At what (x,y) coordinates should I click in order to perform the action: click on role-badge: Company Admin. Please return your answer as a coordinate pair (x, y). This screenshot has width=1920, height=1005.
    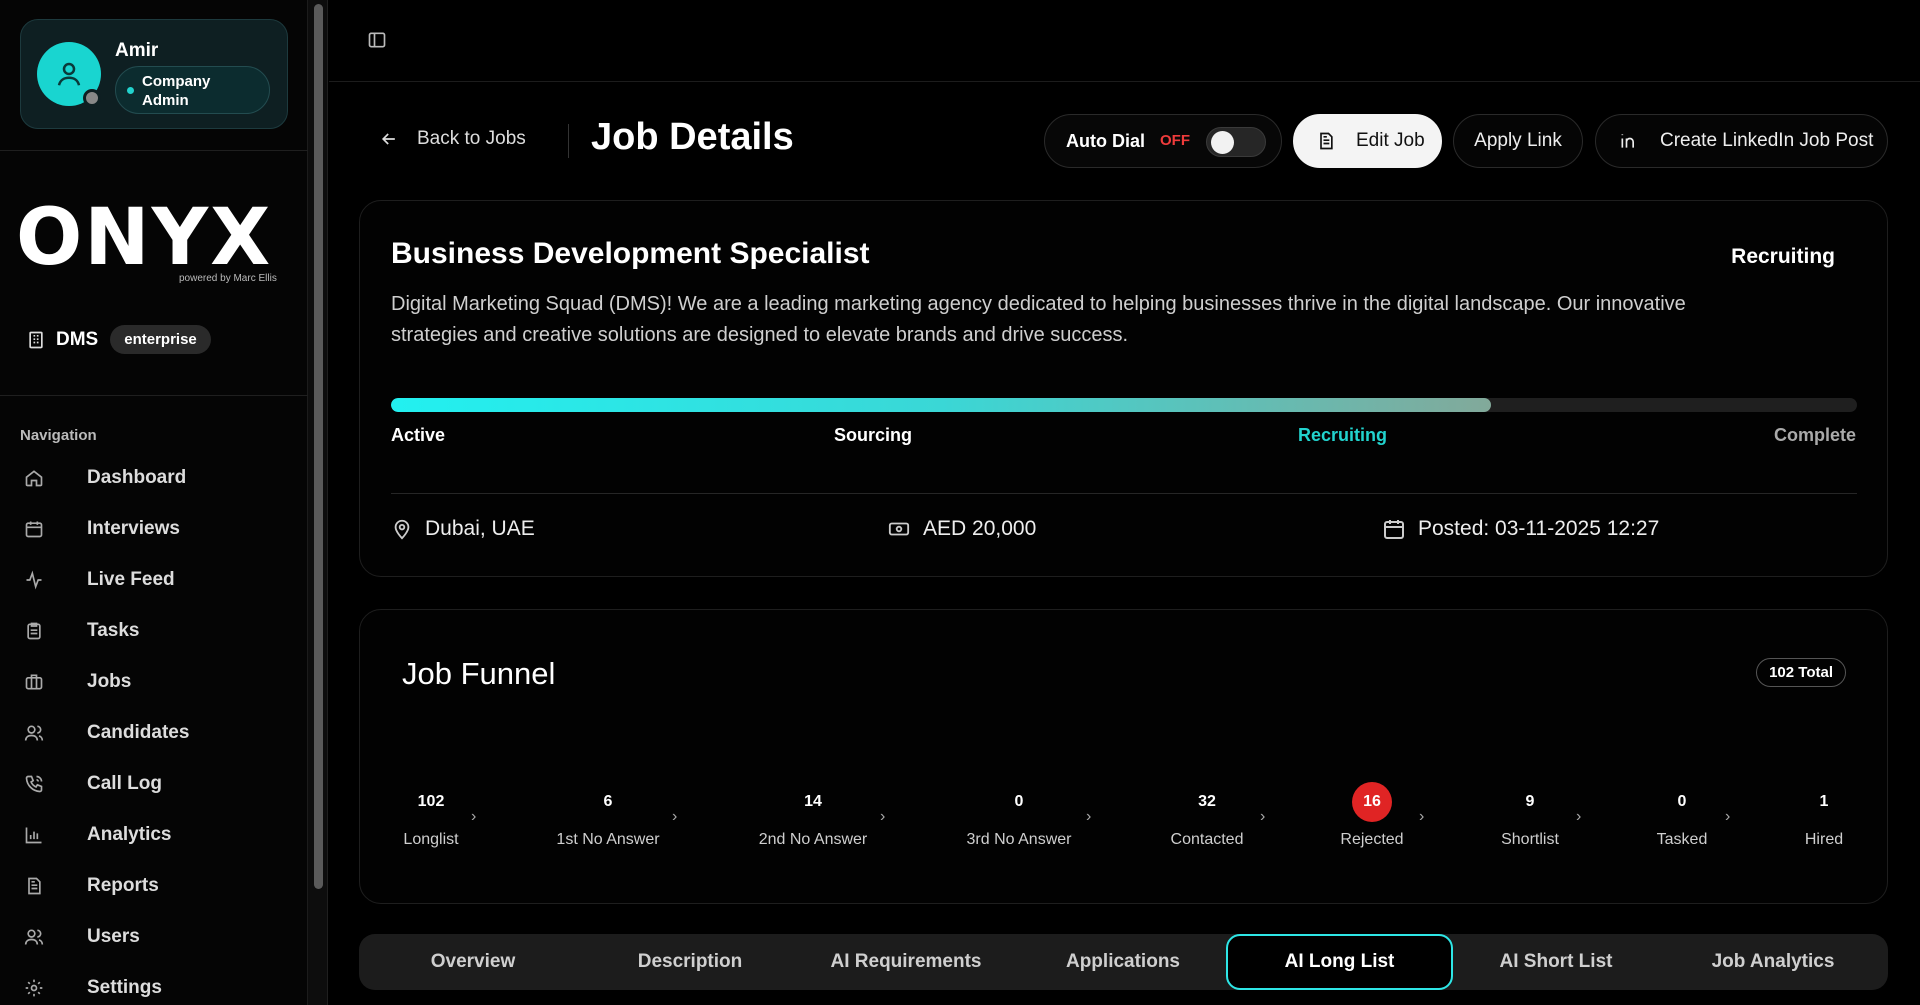
    Looking at the image, I should click on (192, 90).